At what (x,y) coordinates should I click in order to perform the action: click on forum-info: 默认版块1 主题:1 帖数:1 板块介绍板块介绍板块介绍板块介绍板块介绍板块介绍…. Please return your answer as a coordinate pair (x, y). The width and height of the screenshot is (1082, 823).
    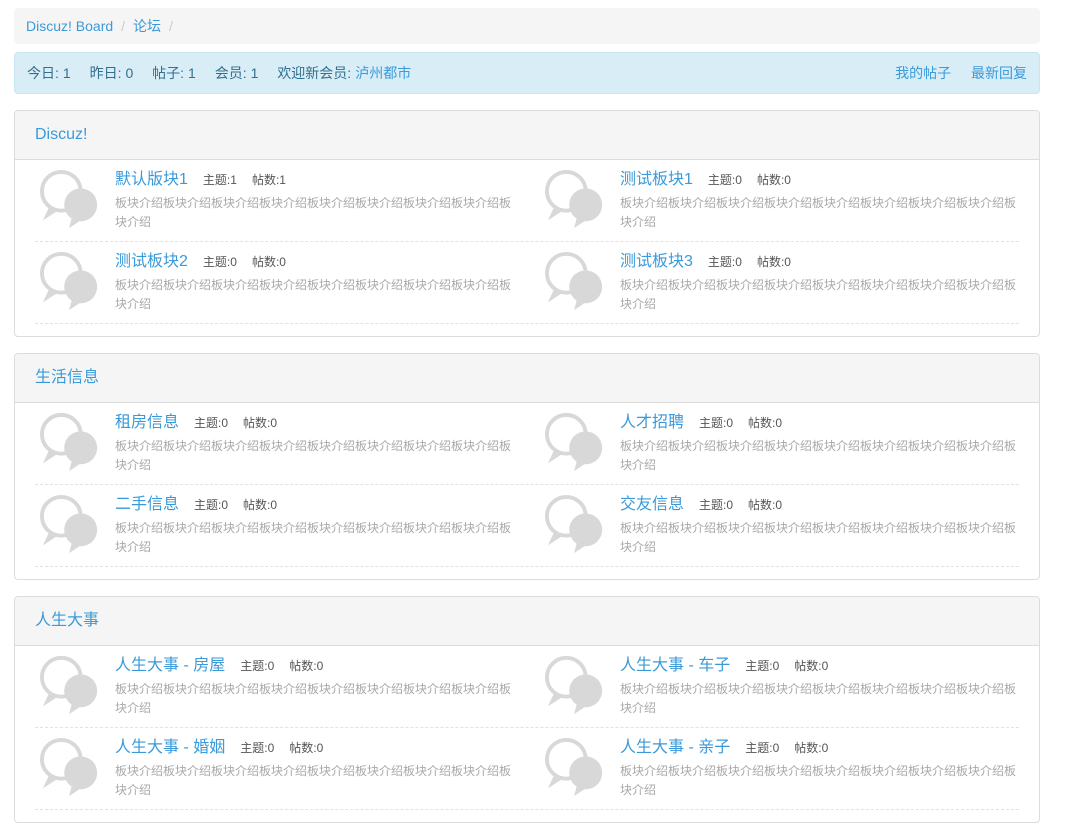
    Looking at the image, I should click on (314, 200).